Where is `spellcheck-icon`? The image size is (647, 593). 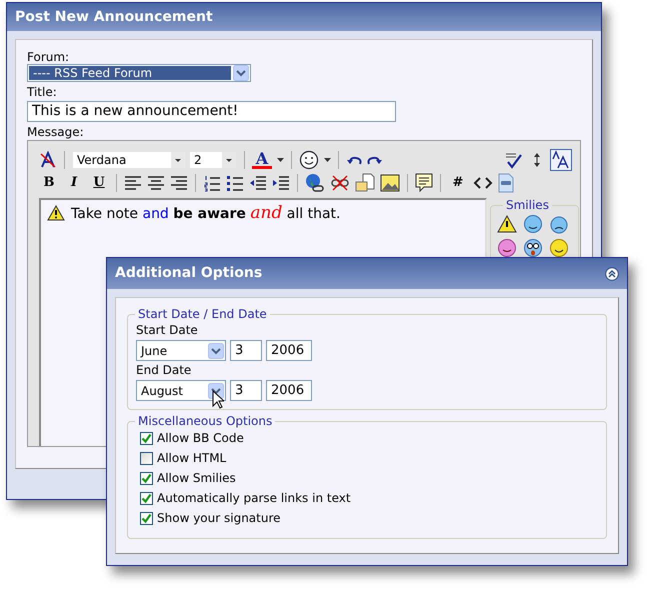
spellcheck-icon is located at coordinates (514, 160).